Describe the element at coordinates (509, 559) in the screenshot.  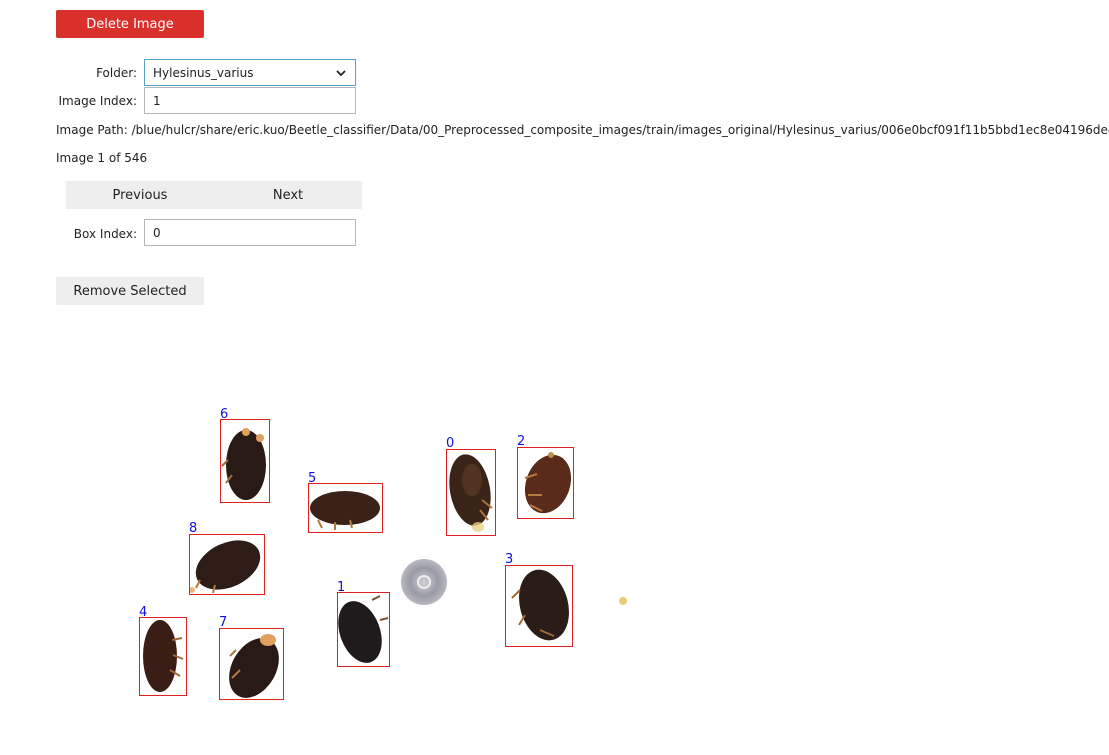
I see `bounding-box-label: 3` at that location.